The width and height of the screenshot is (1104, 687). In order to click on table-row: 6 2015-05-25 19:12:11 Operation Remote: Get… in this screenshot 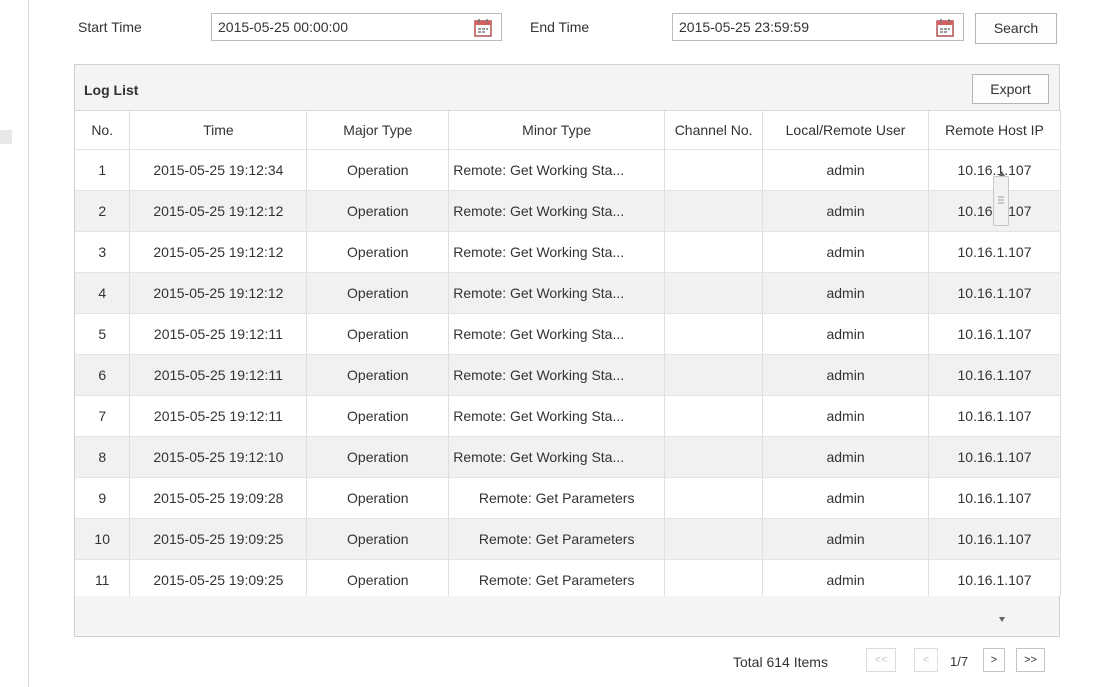, I will do `click(568, 375)`.